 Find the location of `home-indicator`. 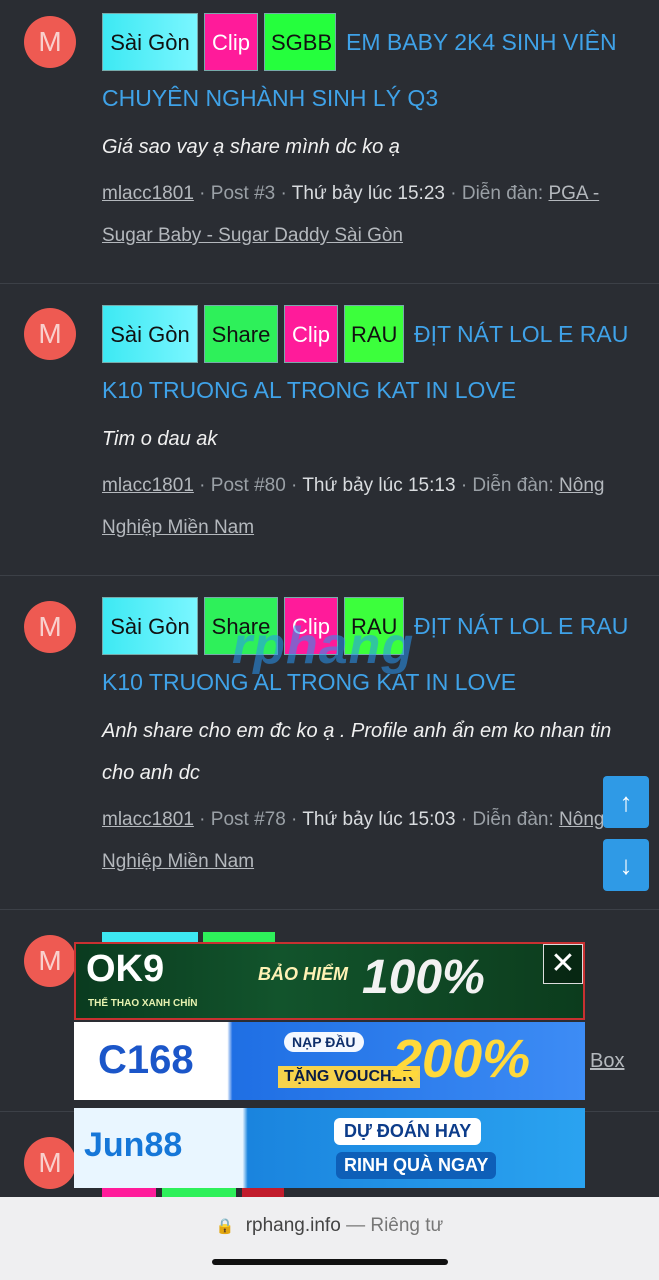

home-indicator is located at coordinates (330, 1262).